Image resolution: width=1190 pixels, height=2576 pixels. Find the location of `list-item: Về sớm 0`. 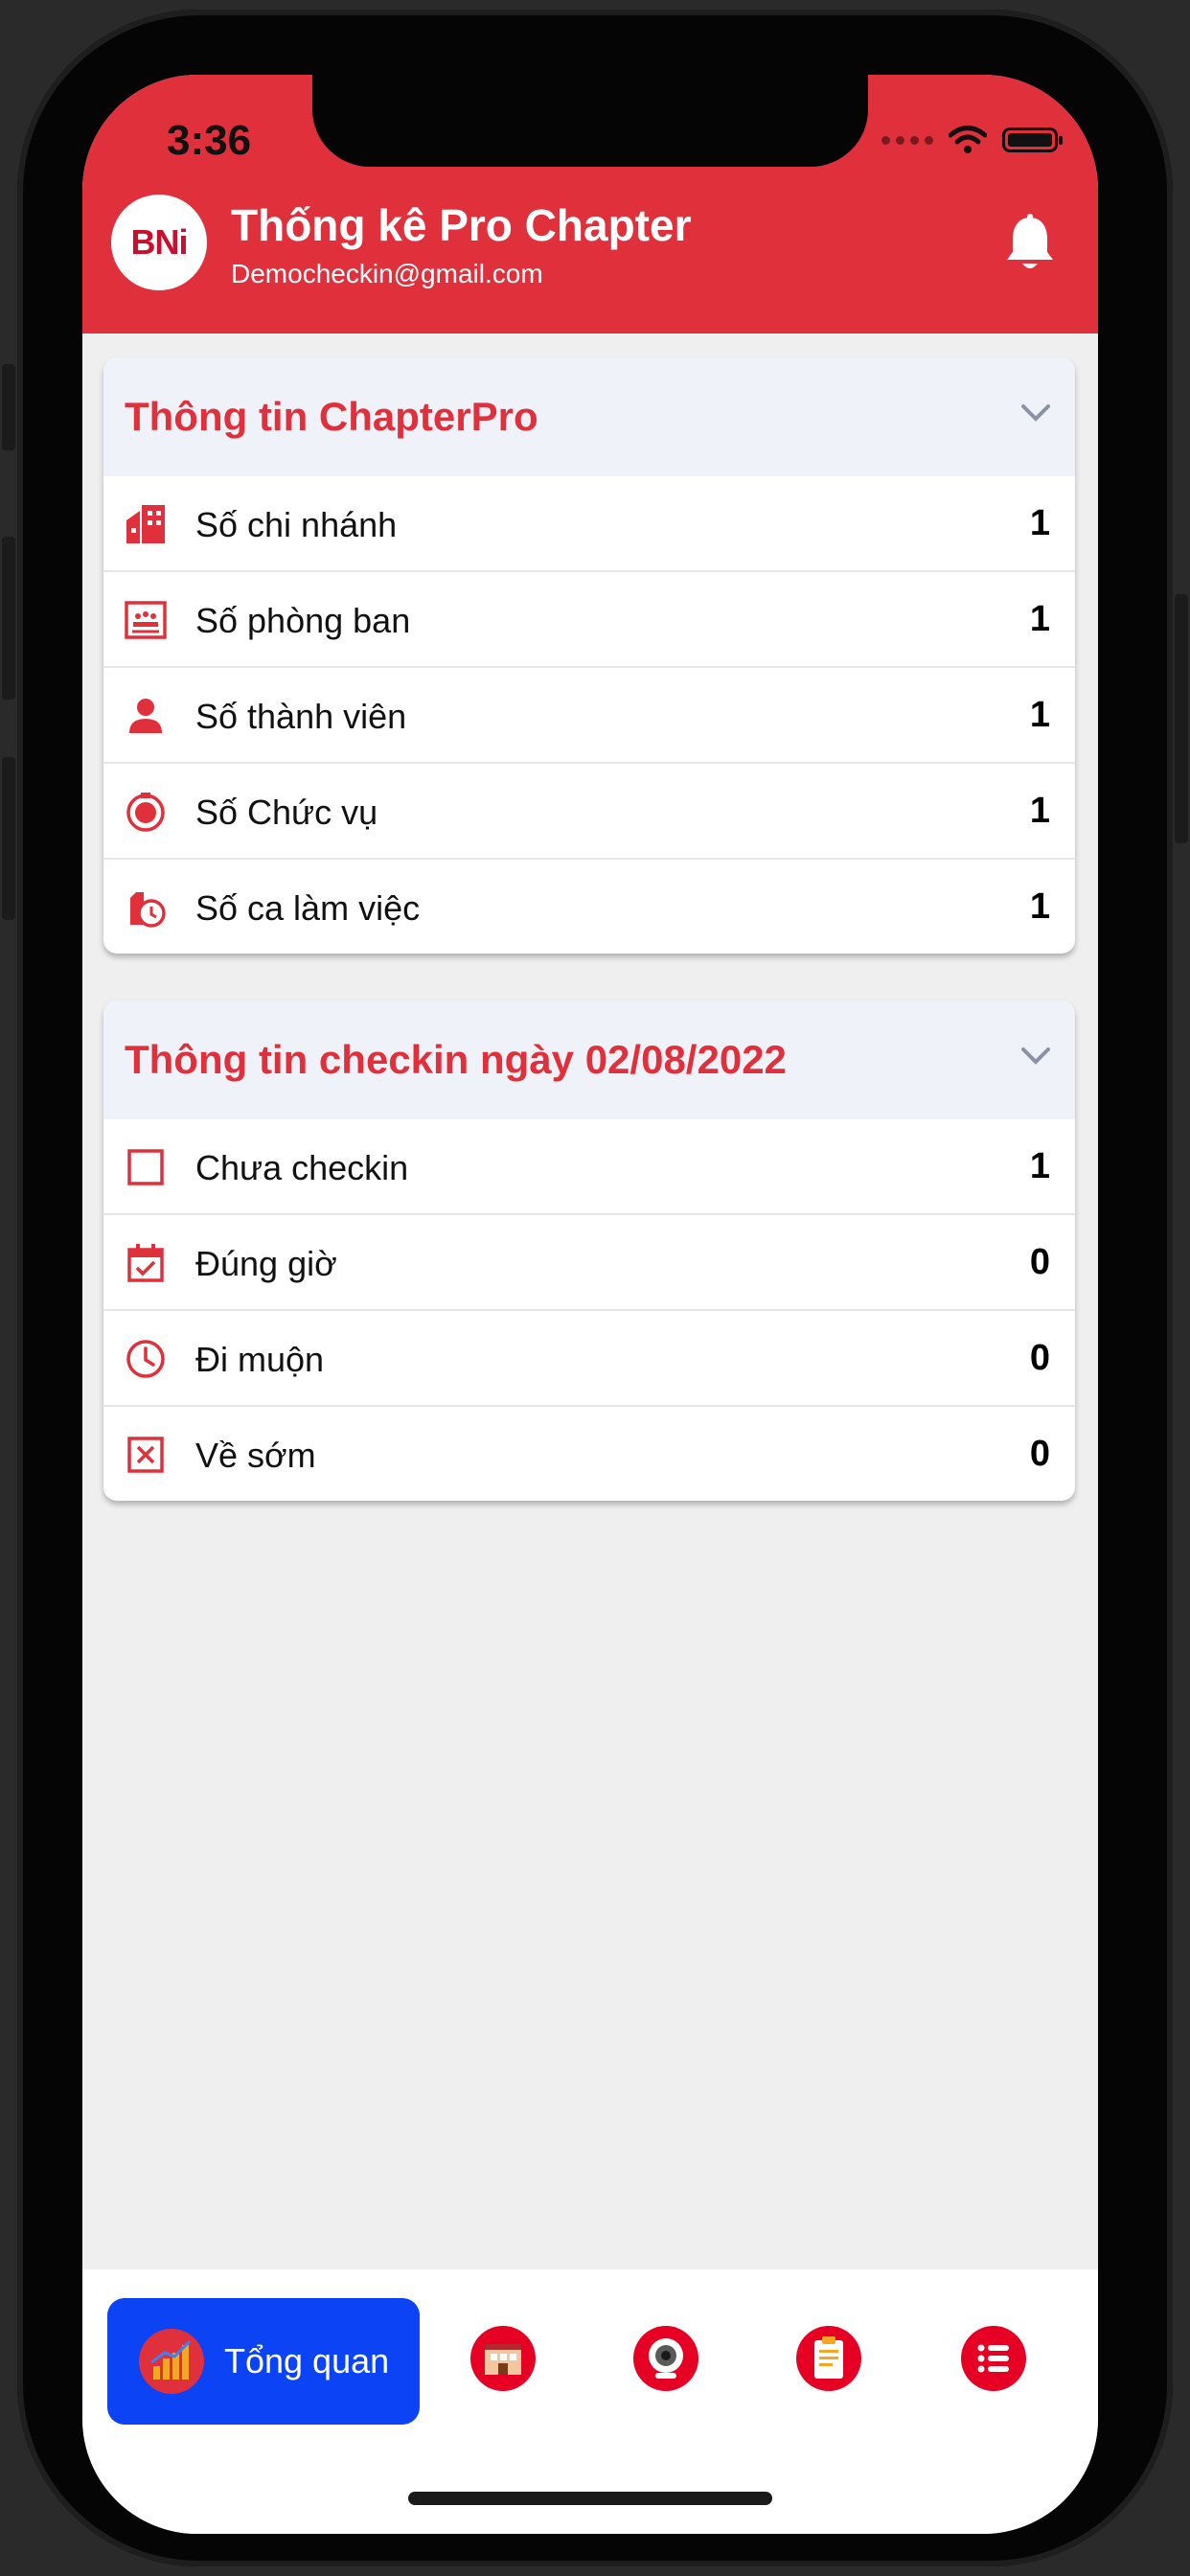

list-item: Về sớm 0 is located at coordinates (589, 1453).